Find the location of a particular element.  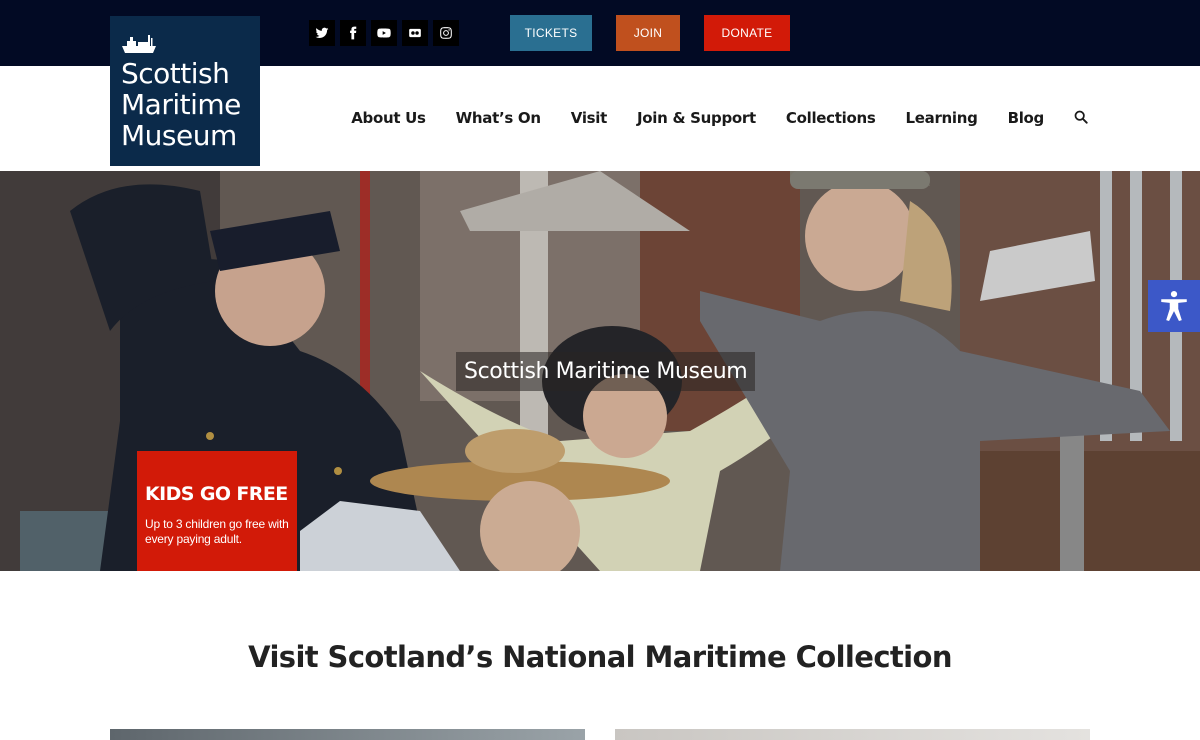

donate-button: DONATE is located at coordinates (747, 33).